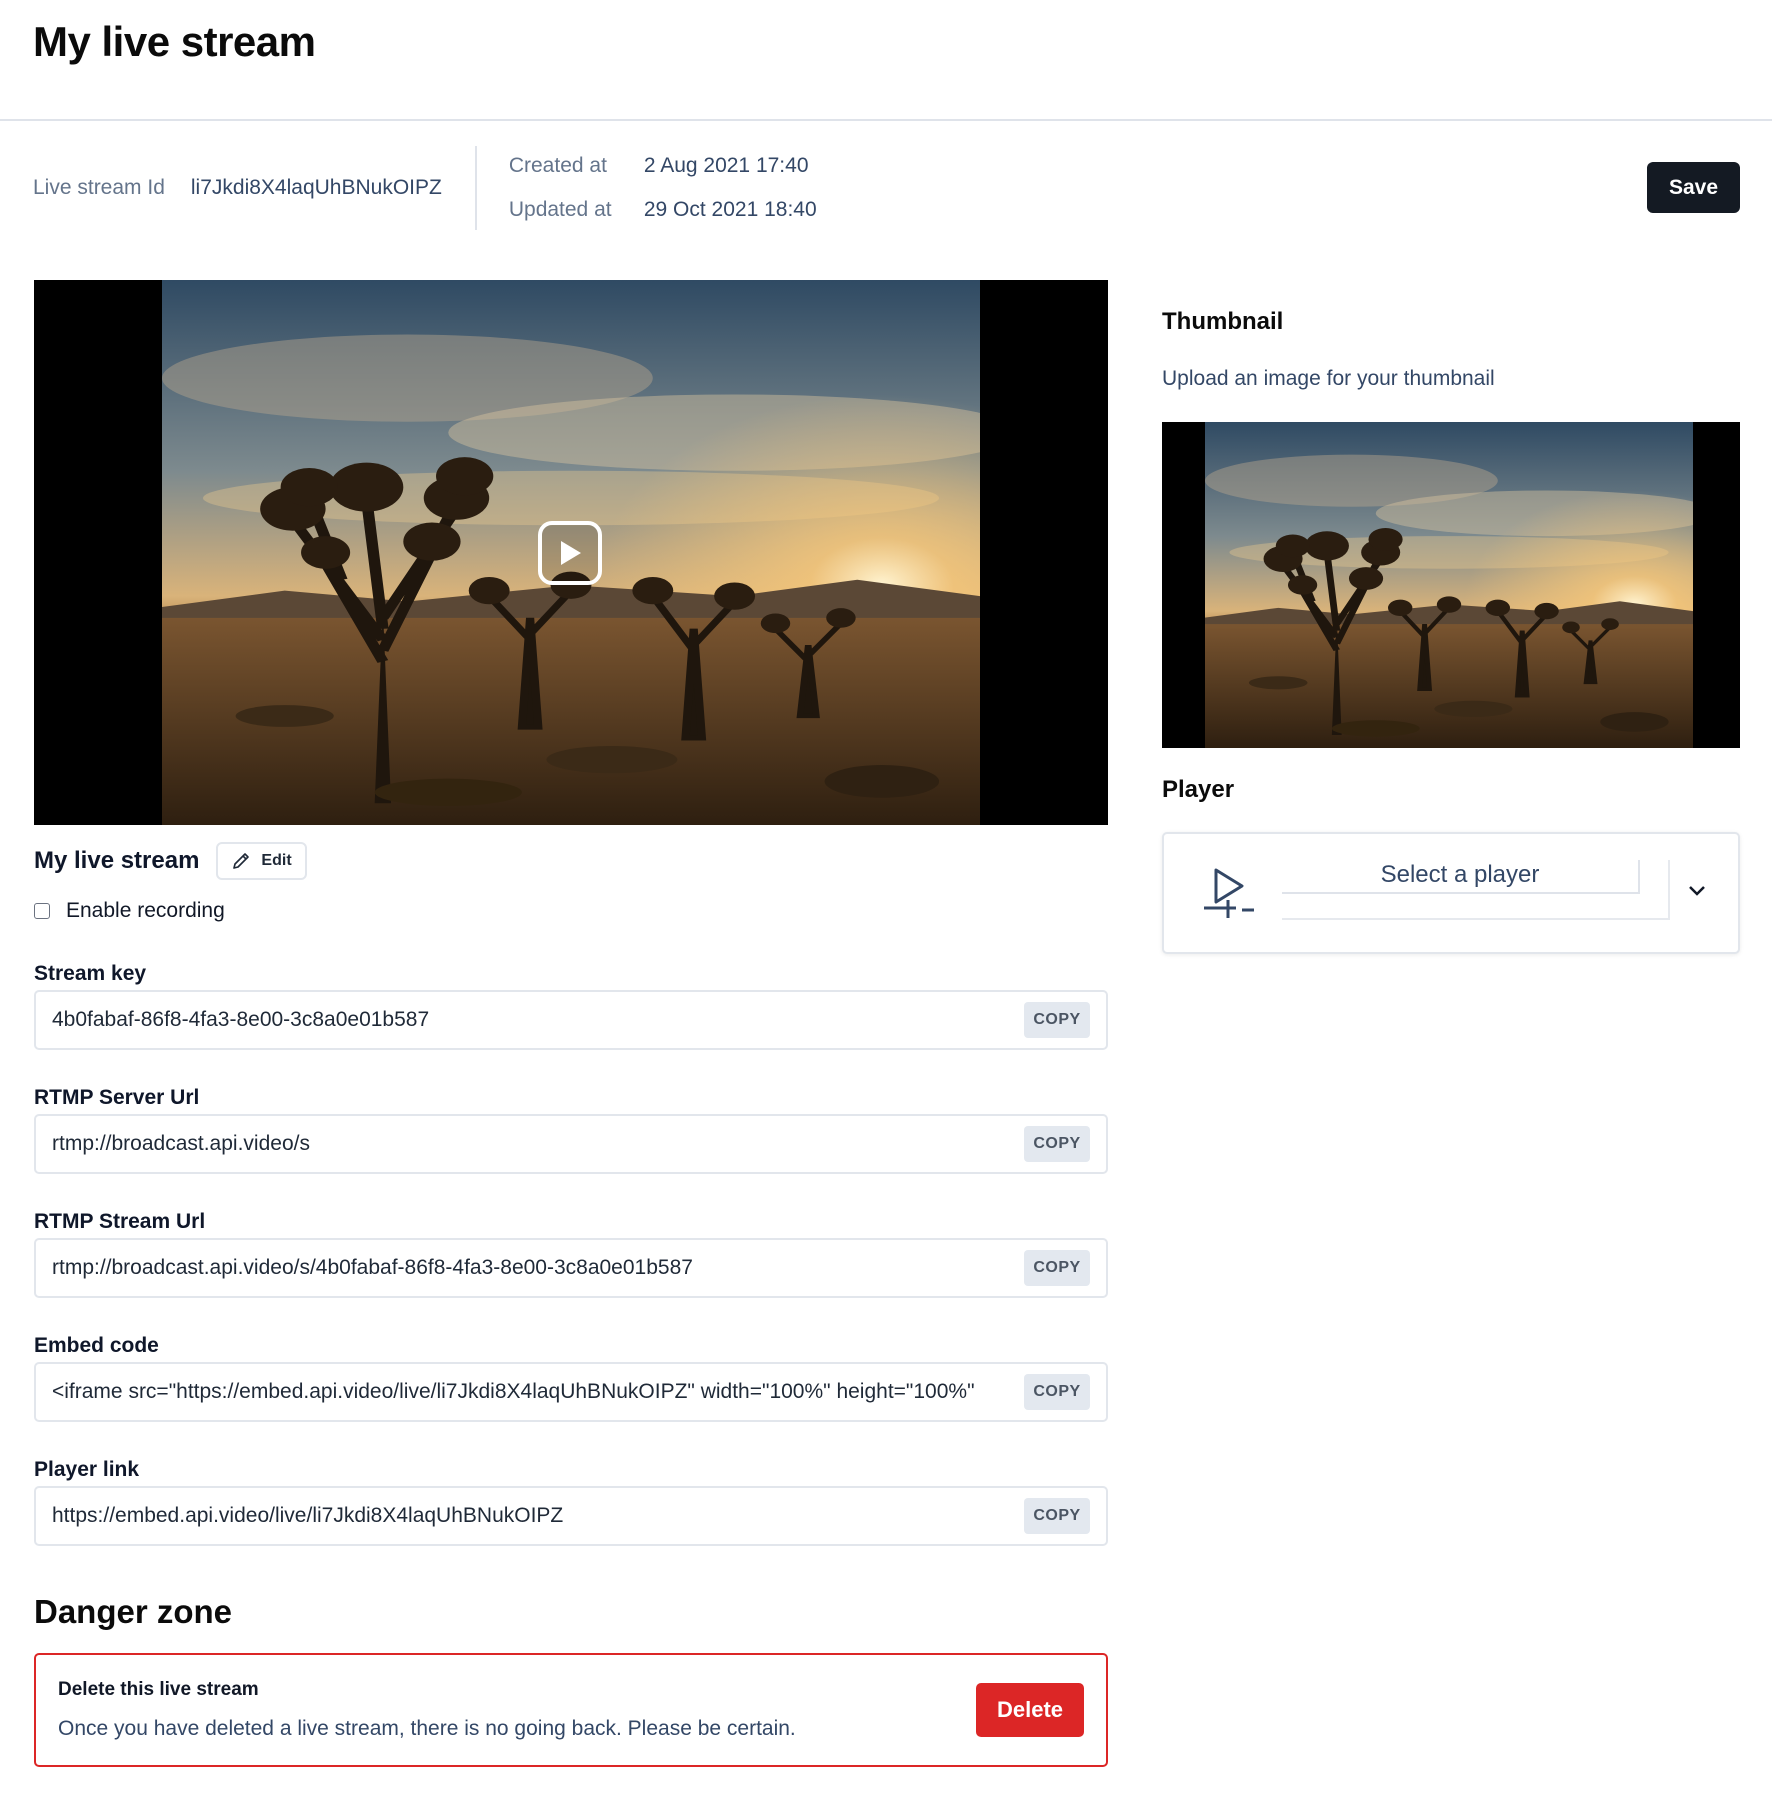 The width and height of the screenshot is (1772, 1808). I want to click on stream-id-block: Live stream Id li7Jkdi8X4laqUhBNukOIPZ, so click(237, 188).